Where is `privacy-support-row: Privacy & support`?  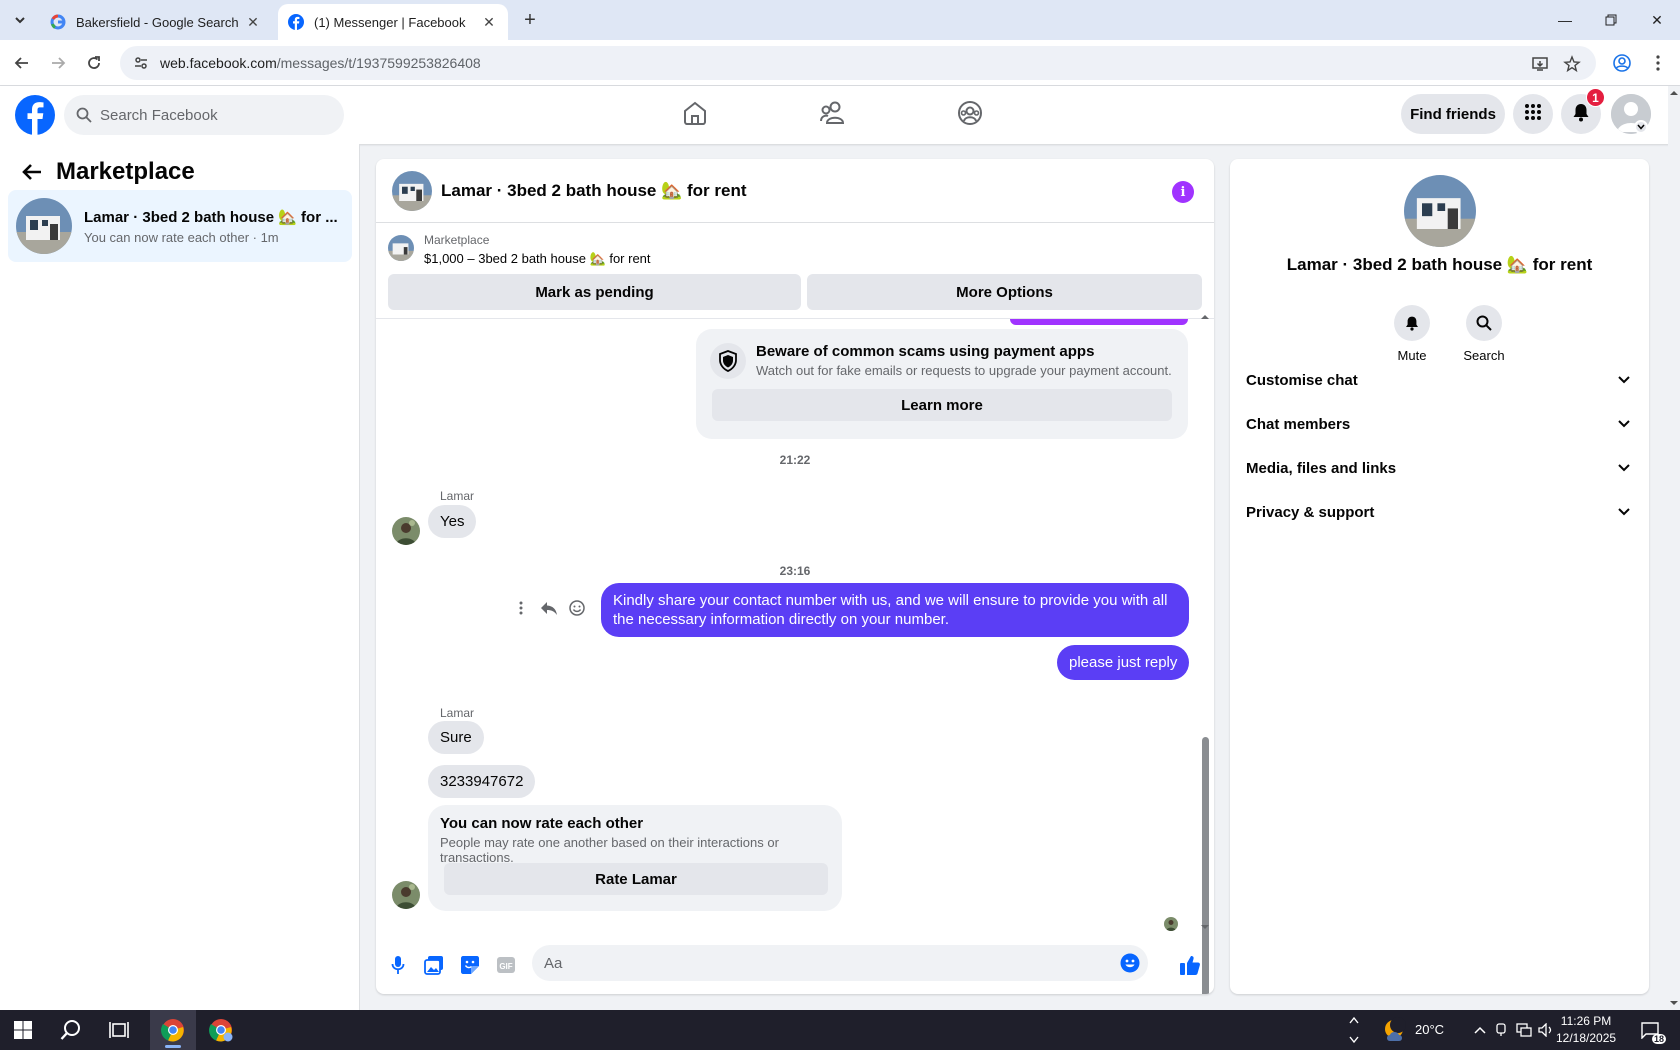 privacy-support-row: Privacy & support is located at coordinates (1440, 512).